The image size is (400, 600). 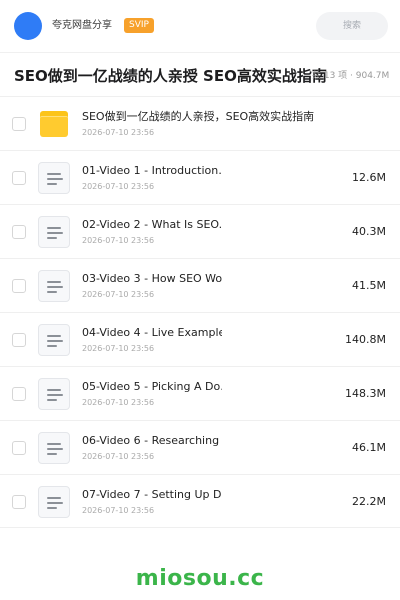 I want to click on file-size: 41.5M, so click(x=369, y=285).